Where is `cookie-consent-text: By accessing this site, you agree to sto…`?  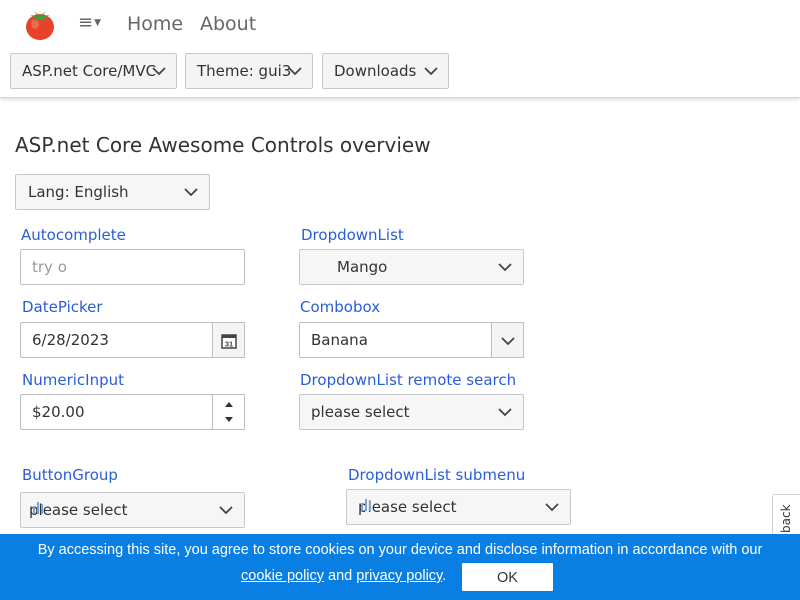 cookie-consent-text: By accessing this site, you agree to sto… is located at coordinates (400, 550).